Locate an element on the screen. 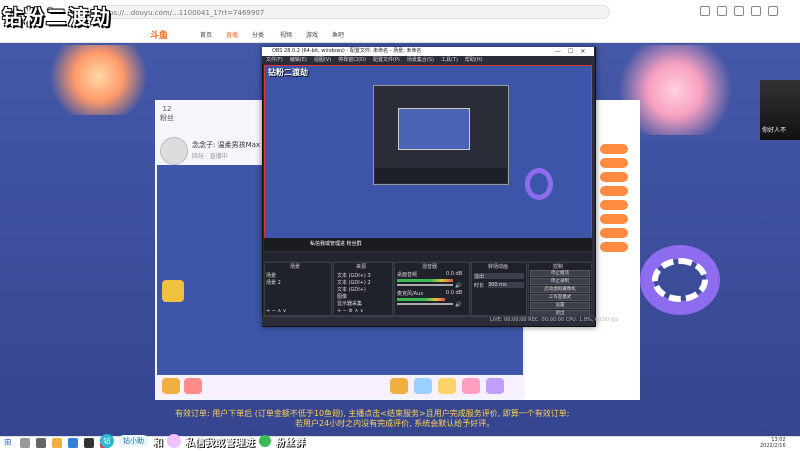  controls-dock-title: 控制 is located at coordinates (558, 267).